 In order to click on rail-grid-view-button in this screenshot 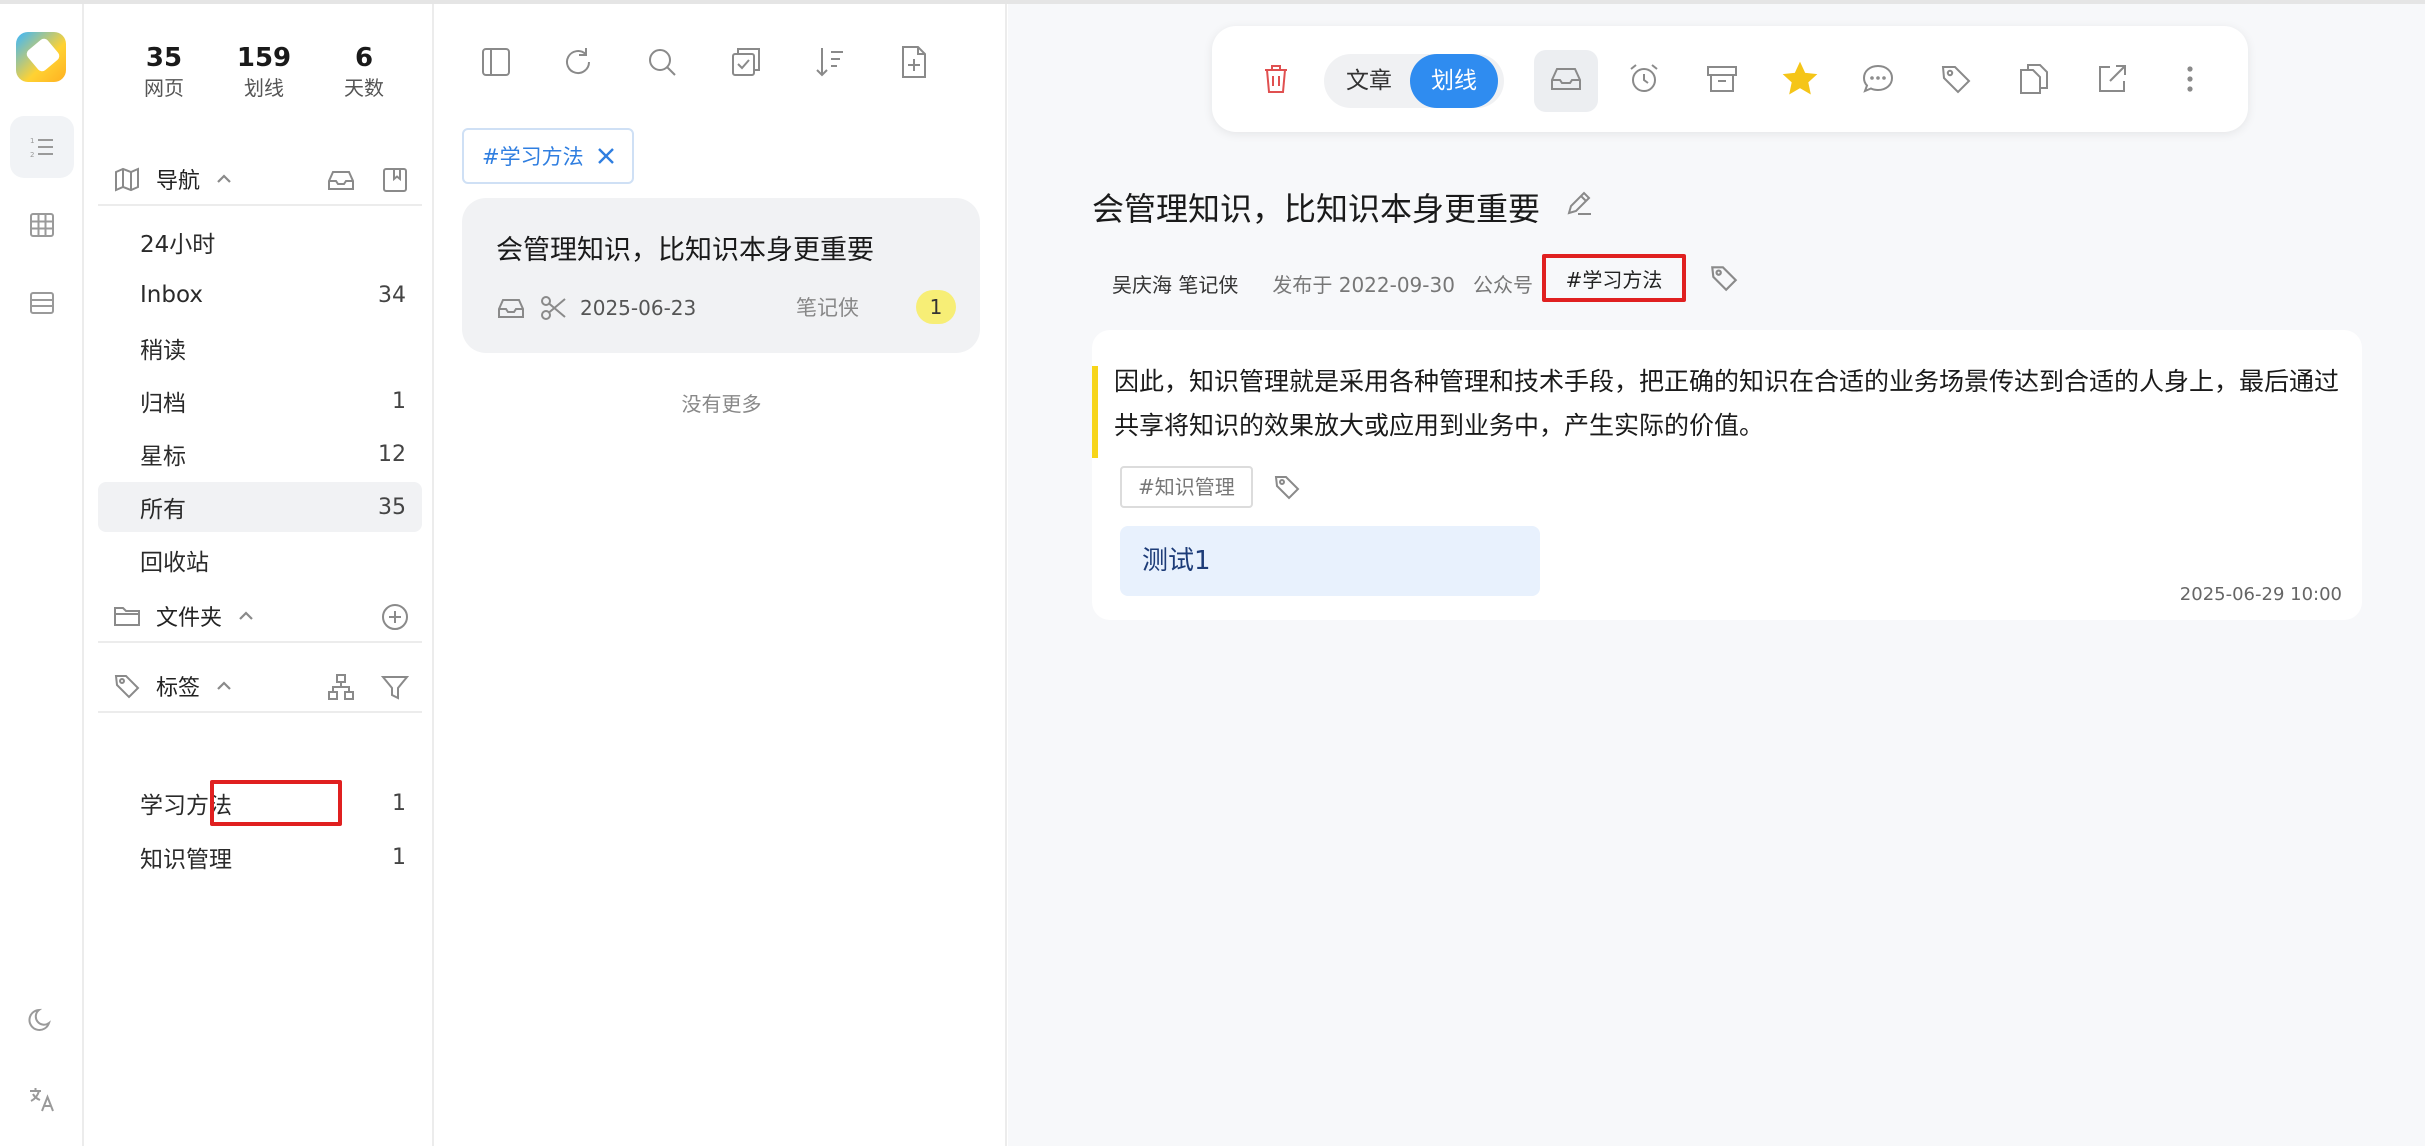, I will do `click(42, 225)`.